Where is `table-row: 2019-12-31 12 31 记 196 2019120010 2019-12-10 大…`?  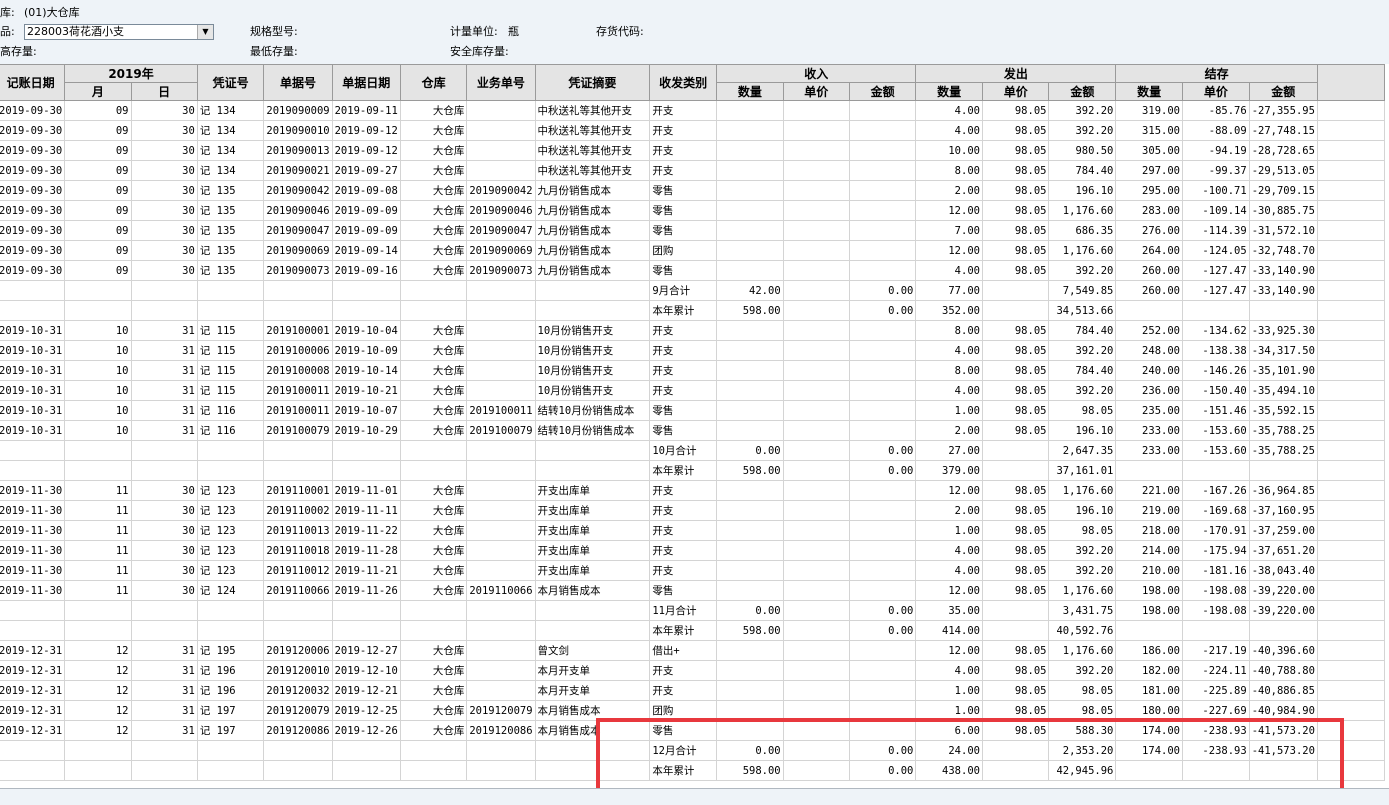
table-row: 2019-12-31 12 31 记 196 2019120010 2019-12-10 大… is located at coordinates (693, 670).